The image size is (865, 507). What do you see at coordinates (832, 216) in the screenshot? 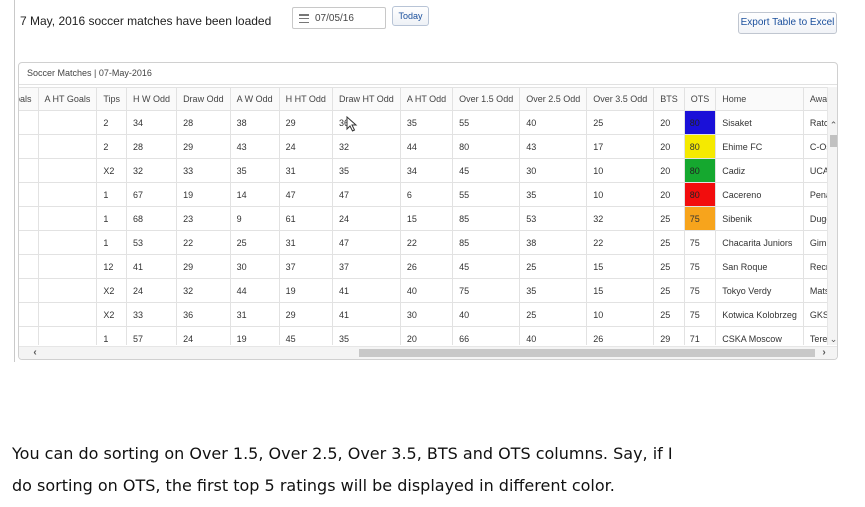
I see `vertical-scrollbar: ⌃ ⌄` at bounding box center [832, 216].